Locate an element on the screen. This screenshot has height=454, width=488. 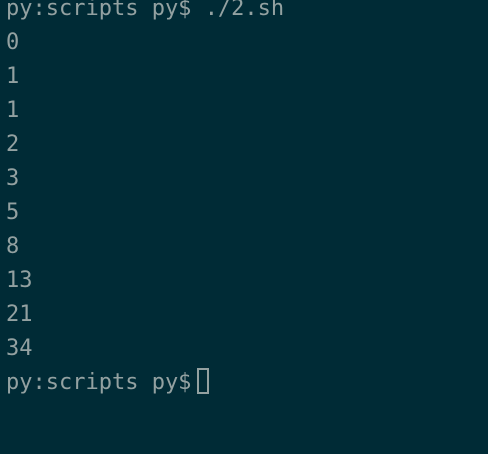
output-line: 8 is located at coordinates (13, 246).